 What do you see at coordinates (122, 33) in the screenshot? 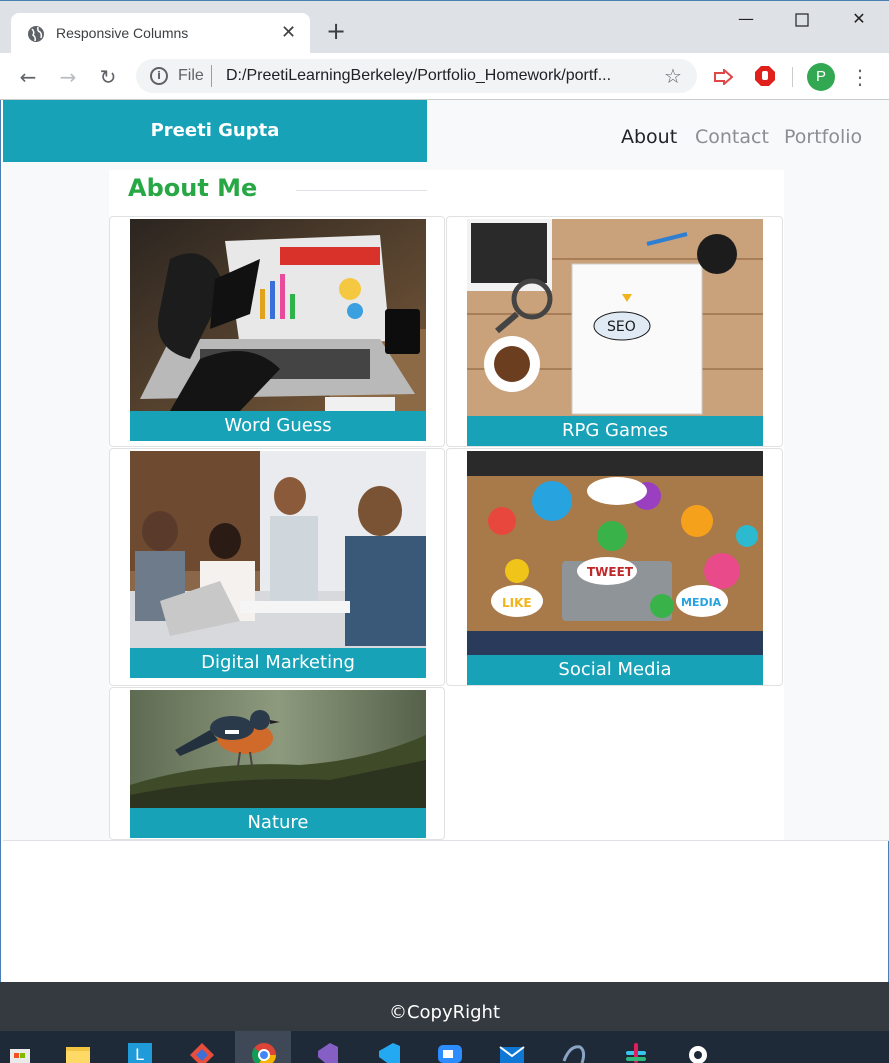
I see `tab-title: Responsive Columns` at bounding box center [122, 33].